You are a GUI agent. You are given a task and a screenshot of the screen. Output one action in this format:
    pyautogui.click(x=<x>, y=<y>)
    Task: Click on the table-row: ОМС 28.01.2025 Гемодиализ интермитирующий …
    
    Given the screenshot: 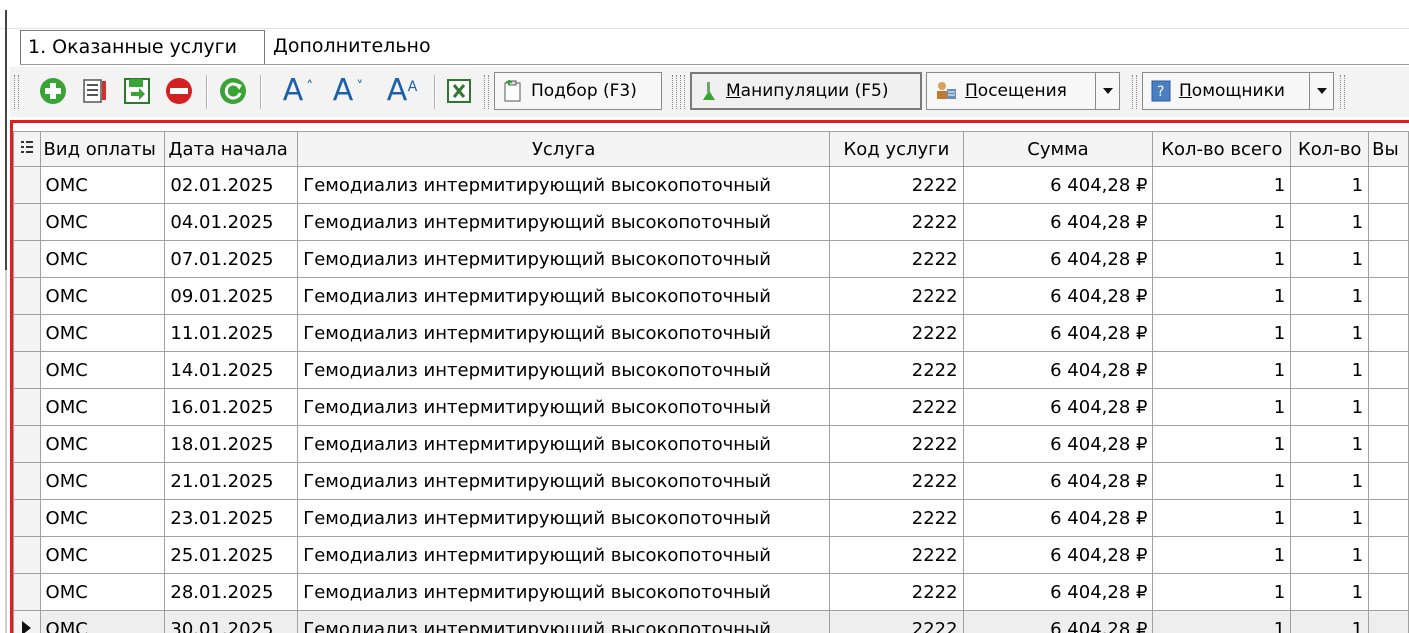 What is the action you would take?
    pyautogui.click(x=711, y=592)
    